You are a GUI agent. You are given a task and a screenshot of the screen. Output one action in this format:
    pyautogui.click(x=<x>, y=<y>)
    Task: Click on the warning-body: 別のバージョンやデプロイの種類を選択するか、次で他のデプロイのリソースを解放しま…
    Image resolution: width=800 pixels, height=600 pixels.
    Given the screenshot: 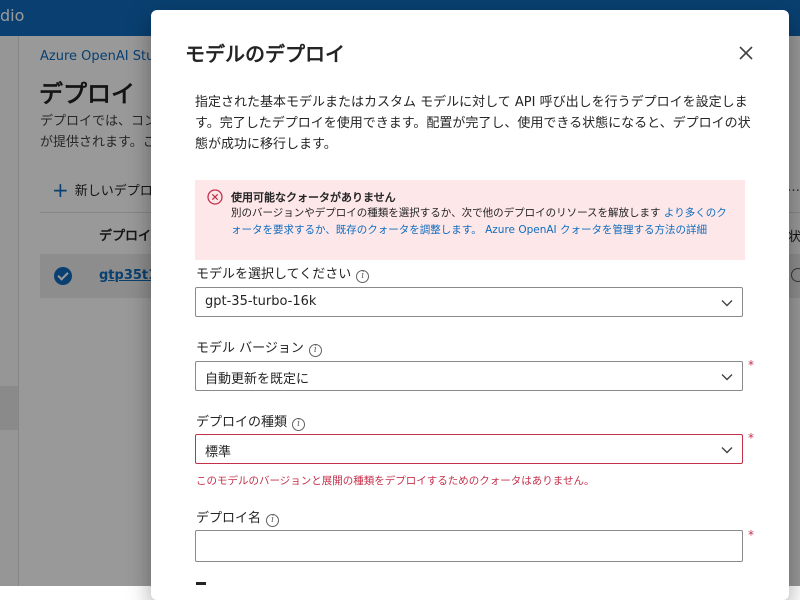 What is the action you would take?
    pyautogui.click(x=483, y=222)
    